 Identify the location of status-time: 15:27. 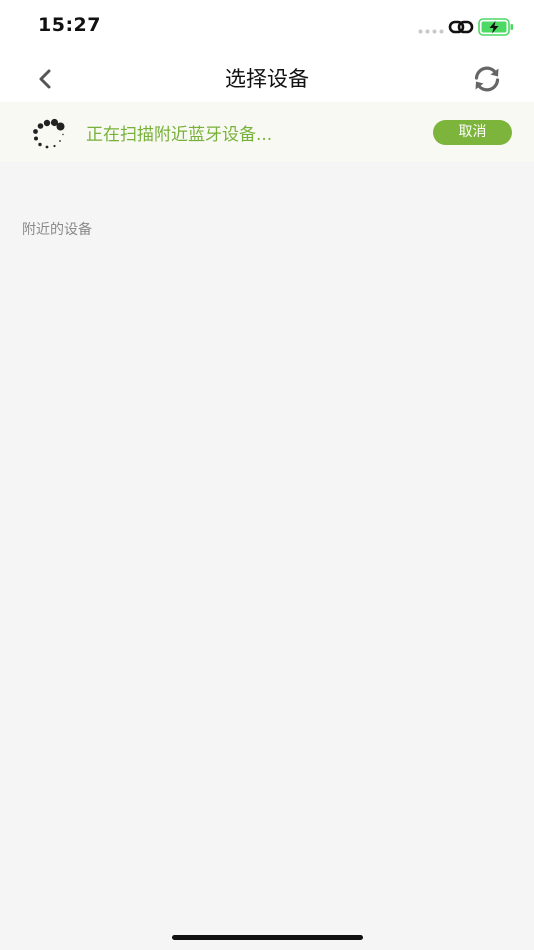
(69, 25).